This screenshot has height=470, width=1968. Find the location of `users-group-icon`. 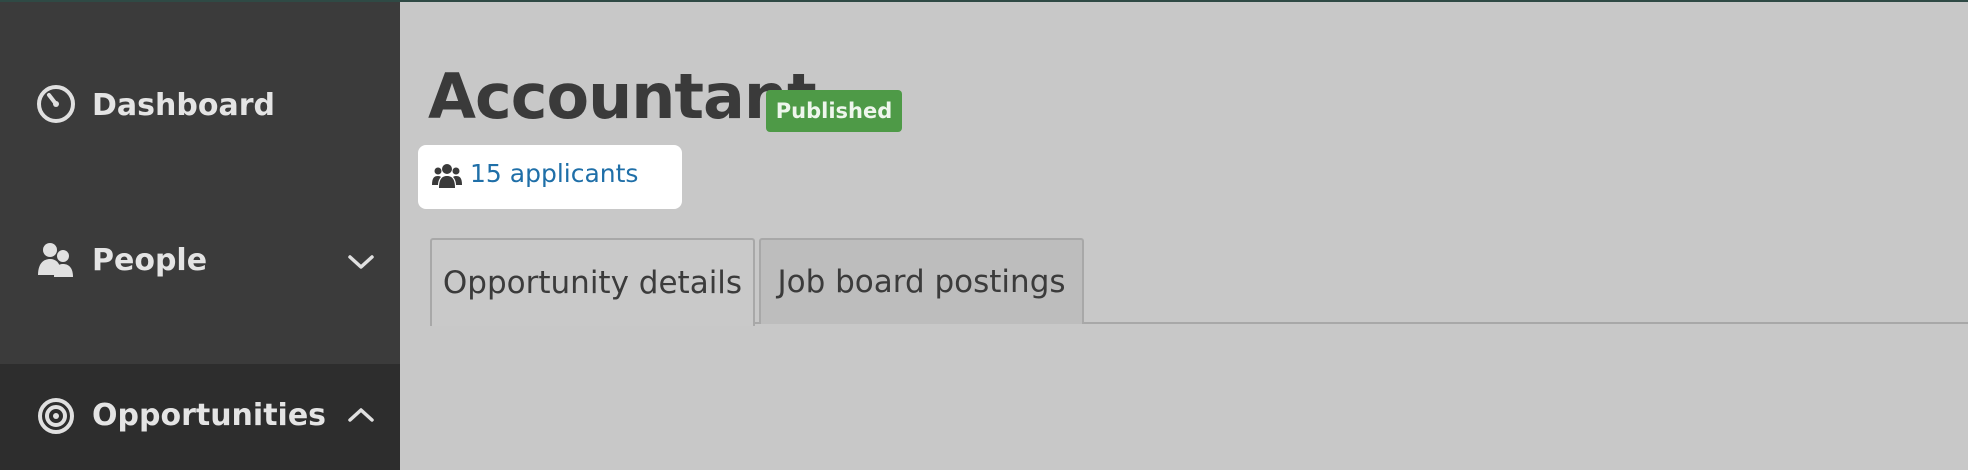

users-group-icon is located at coordinates (447, 176).